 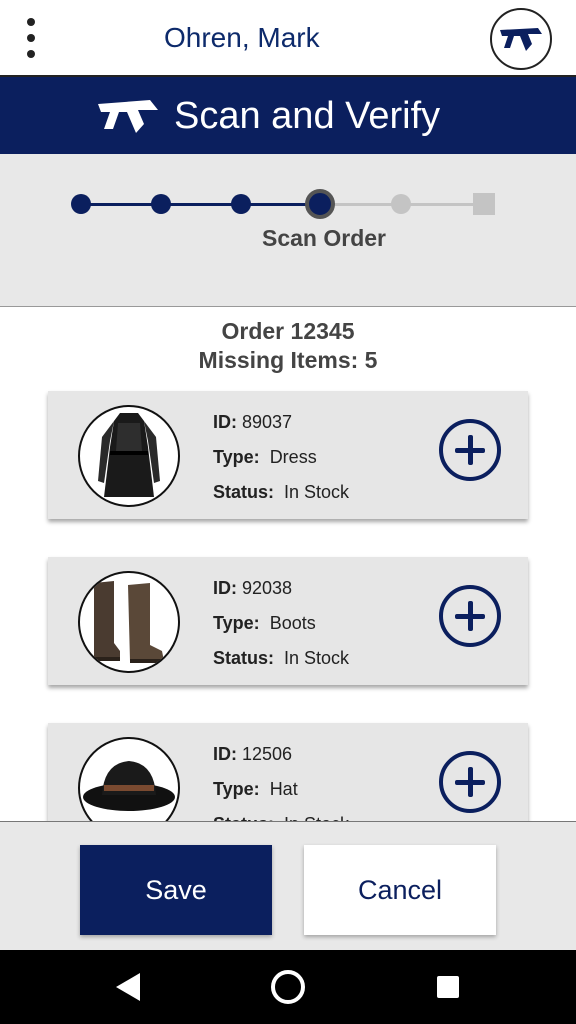 I want to click on step-3-dot, so click(x=241, y=204).